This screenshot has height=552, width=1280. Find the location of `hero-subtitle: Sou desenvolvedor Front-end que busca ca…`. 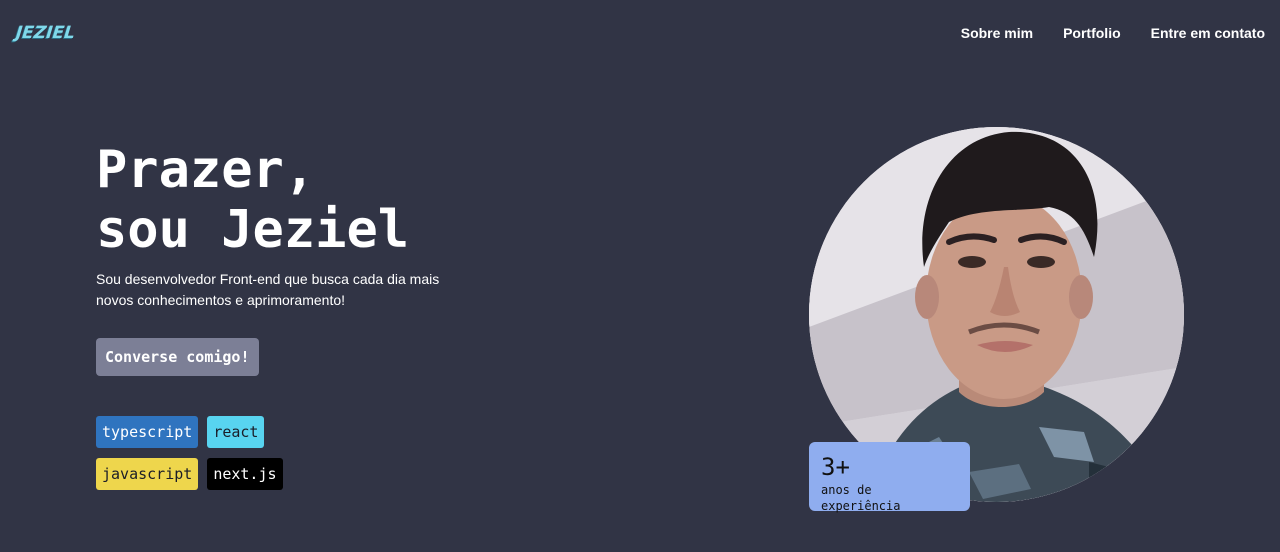

hero-subtitle: Sou desenvolvedor Front-end que busca ca… is located at coordinates (268, 289).